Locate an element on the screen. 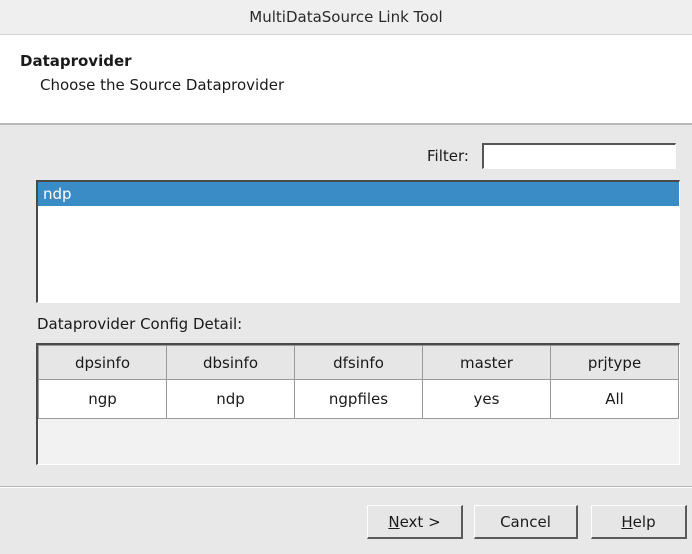 The width and height of the screenshot is (692, 554). help-label: elp is located at coordinates (644, 521).